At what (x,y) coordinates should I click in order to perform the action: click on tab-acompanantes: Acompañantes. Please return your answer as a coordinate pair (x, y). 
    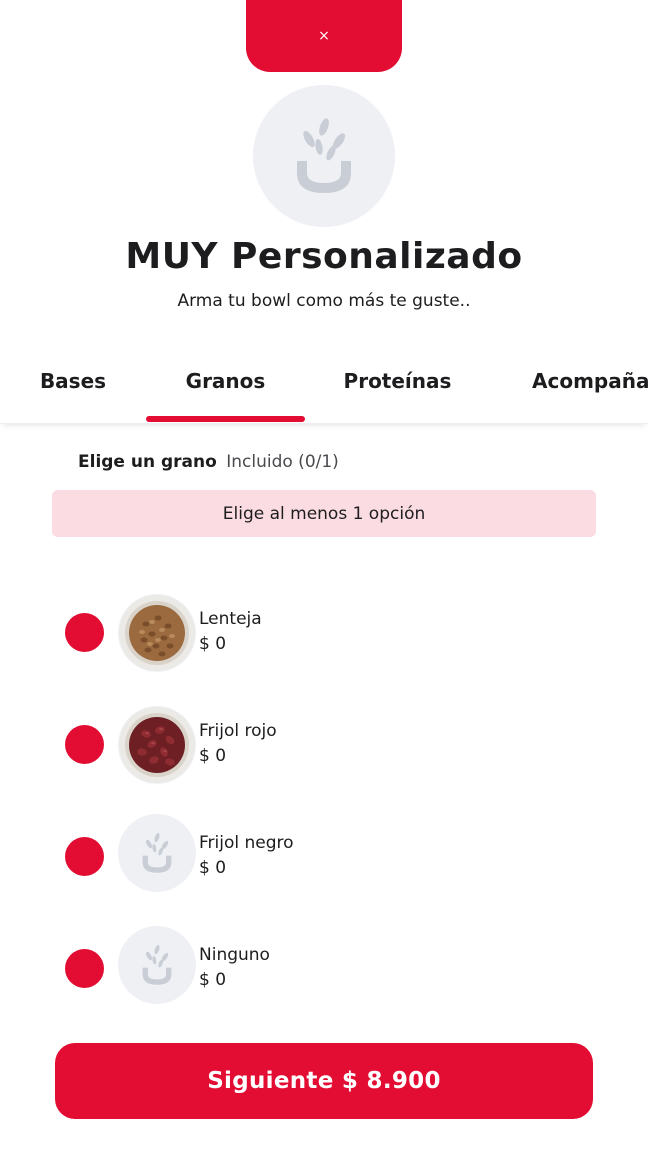
    Looking at the image, I should click on (590, 381).